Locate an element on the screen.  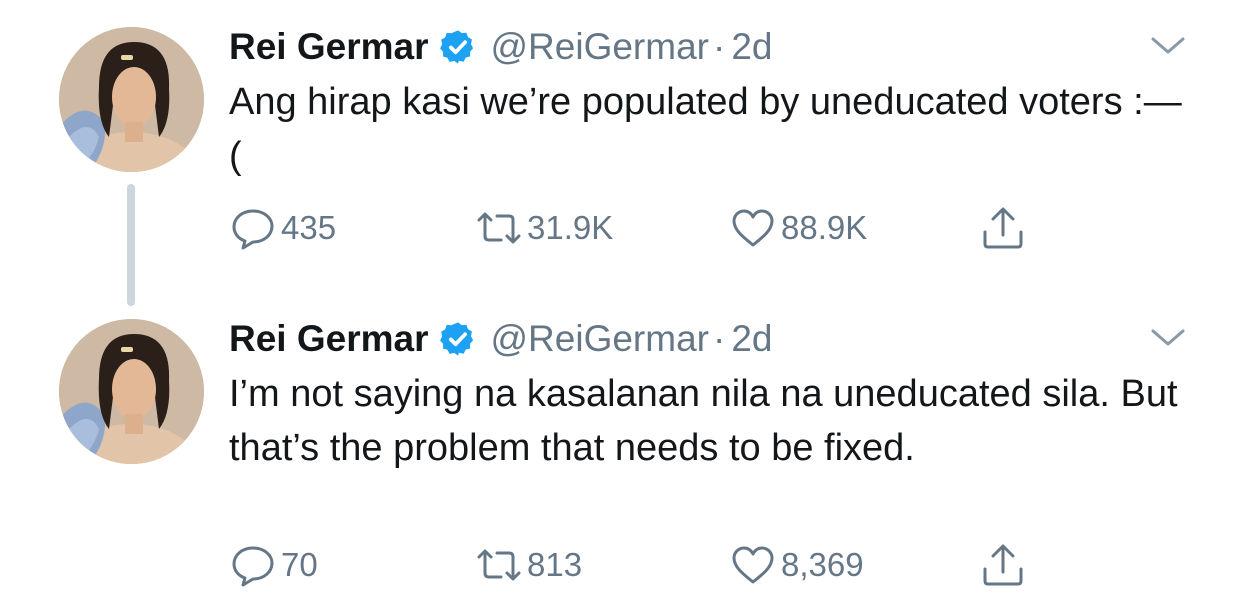
retweet-count: 31.9K is located at coordinates (570, 227).